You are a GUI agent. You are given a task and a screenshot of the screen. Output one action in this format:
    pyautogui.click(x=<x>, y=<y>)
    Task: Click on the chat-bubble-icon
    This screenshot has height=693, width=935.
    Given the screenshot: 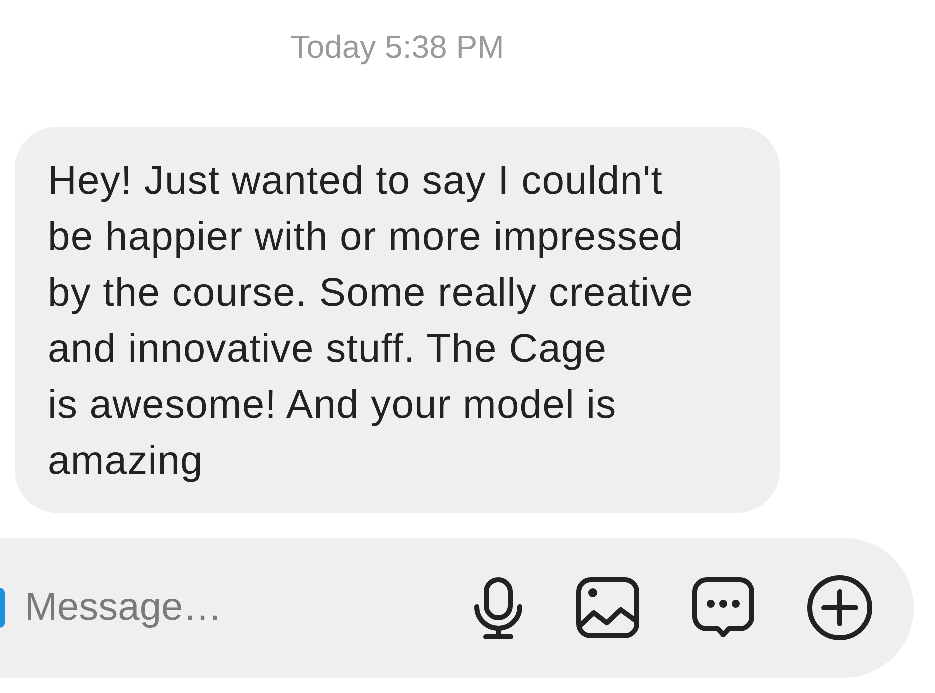 What is the action you would take?
    pyautogui.click(x=723, y=608)
    